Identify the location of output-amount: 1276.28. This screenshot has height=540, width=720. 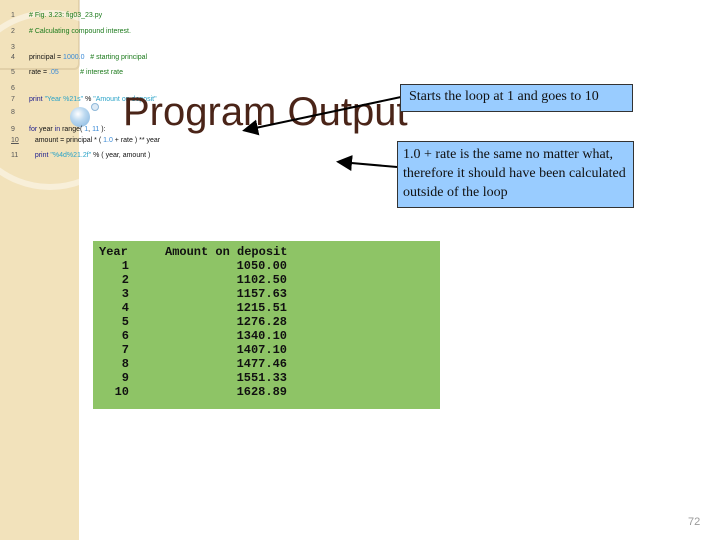
(261, 322).